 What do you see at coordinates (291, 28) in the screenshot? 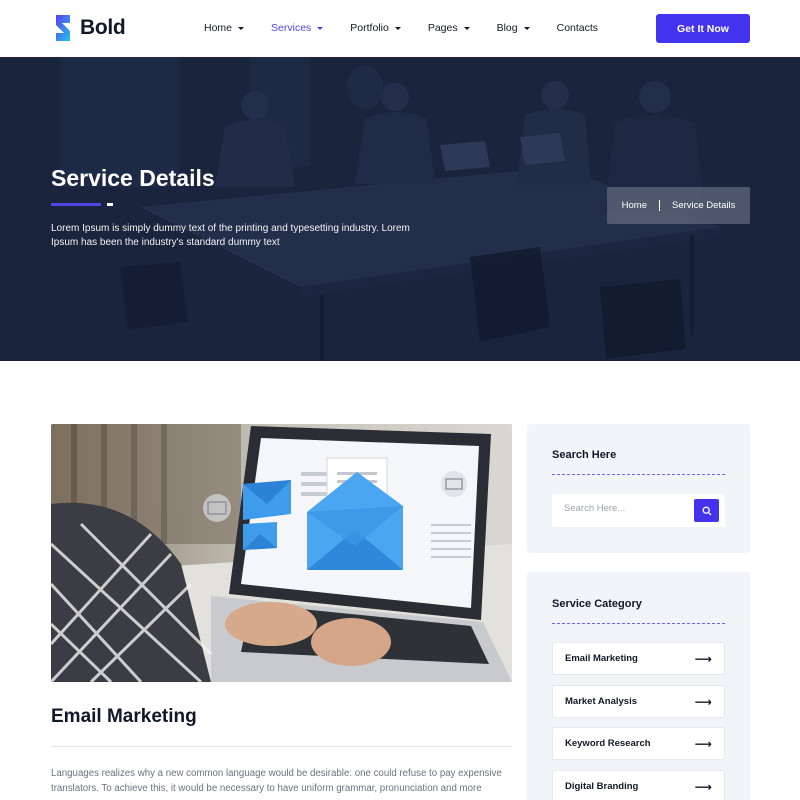
I see `nav-services-label: Services` at bounding box center [291, 28].